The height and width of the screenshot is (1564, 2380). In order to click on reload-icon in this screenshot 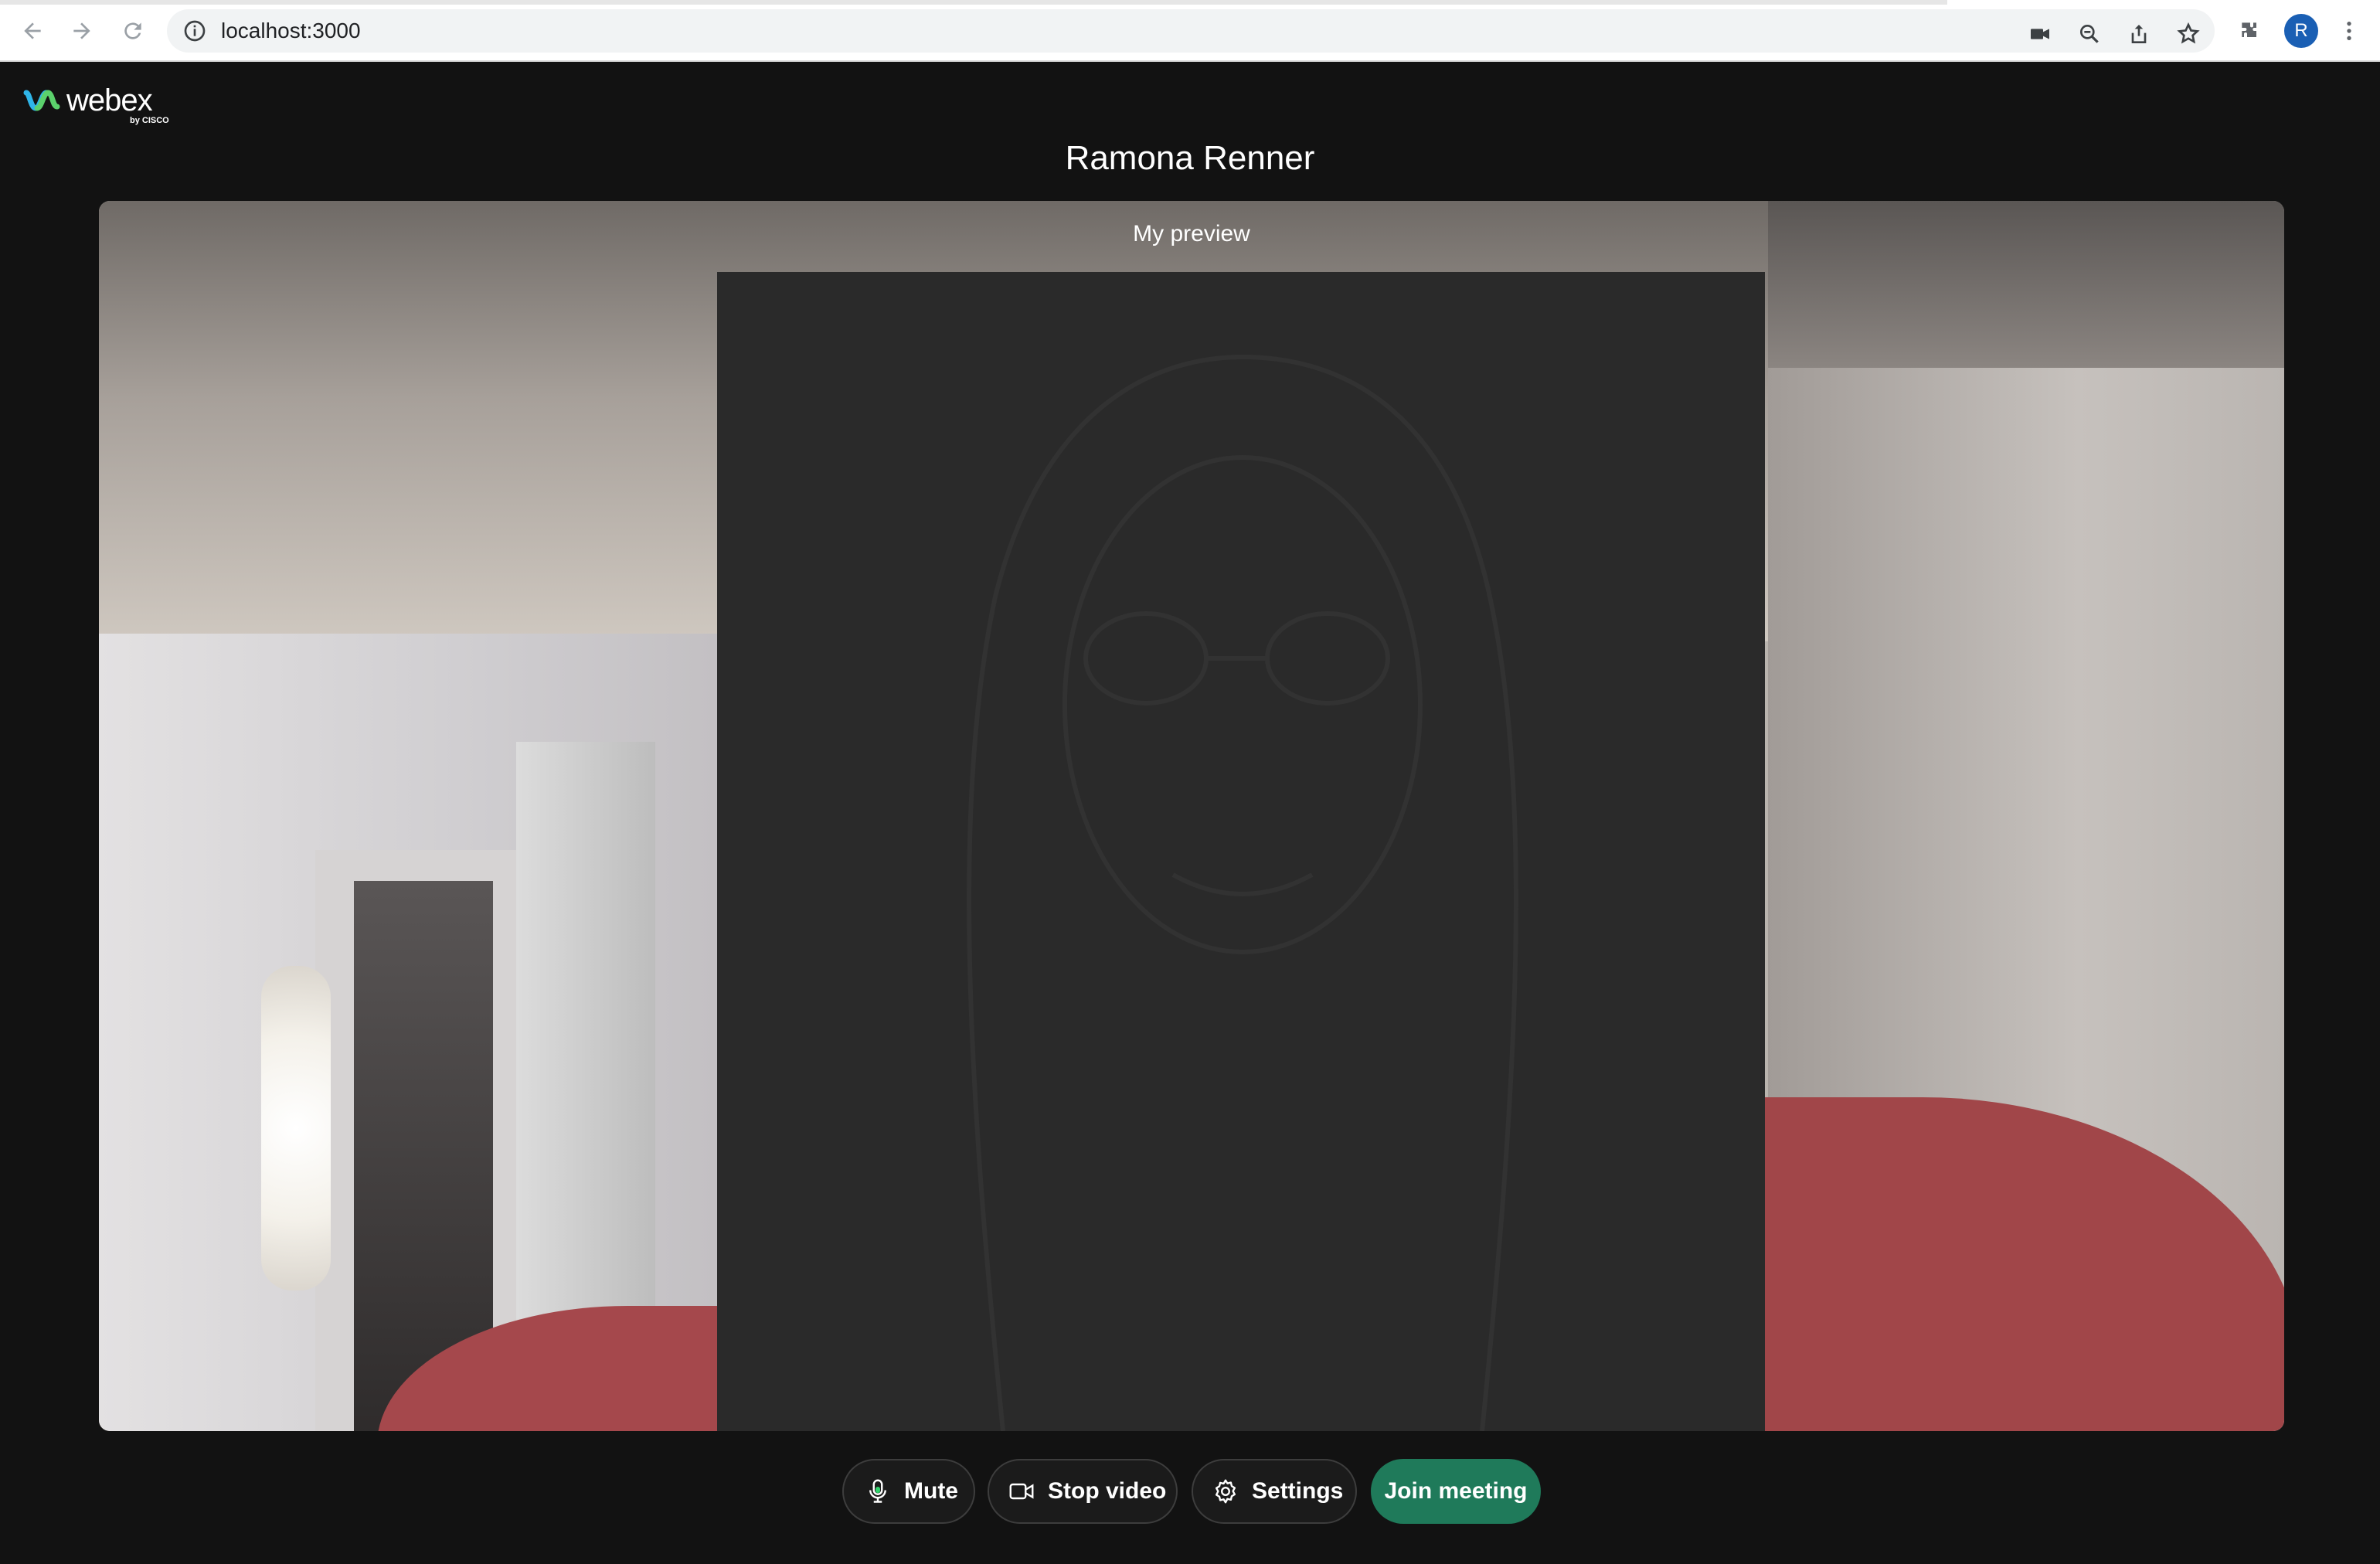, I will do `click(132, 31)`.